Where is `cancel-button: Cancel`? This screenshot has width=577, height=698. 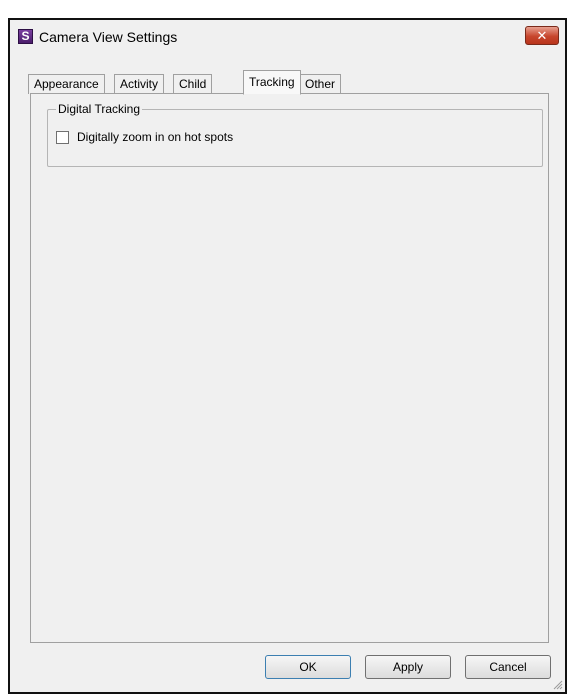
cancel-button: Cancel is located at coordinates (508, 667).